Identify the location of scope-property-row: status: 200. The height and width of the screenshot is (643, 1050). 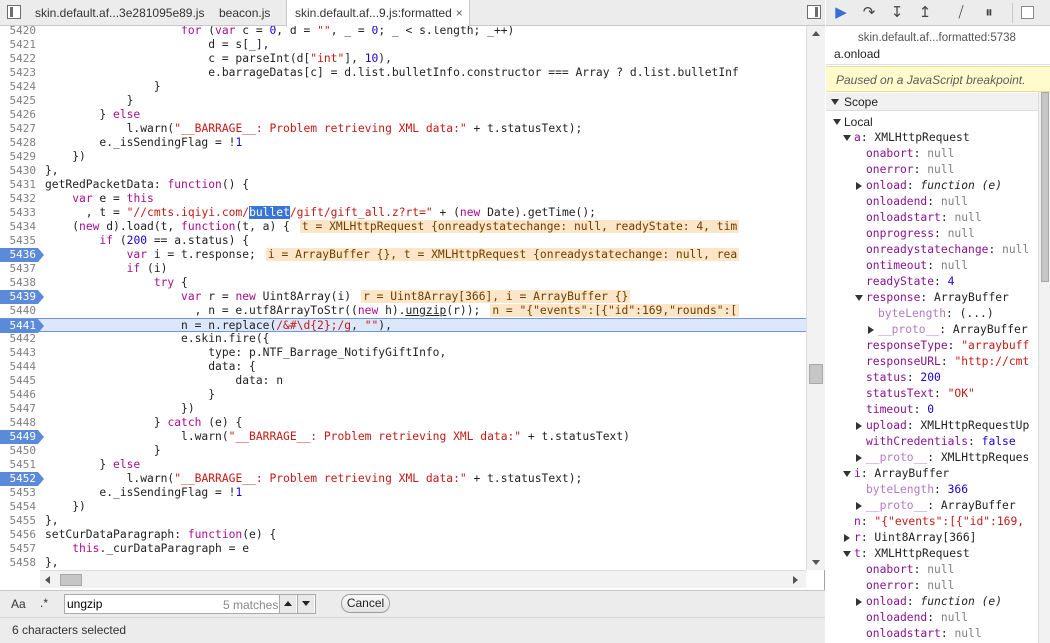
(903, 378).